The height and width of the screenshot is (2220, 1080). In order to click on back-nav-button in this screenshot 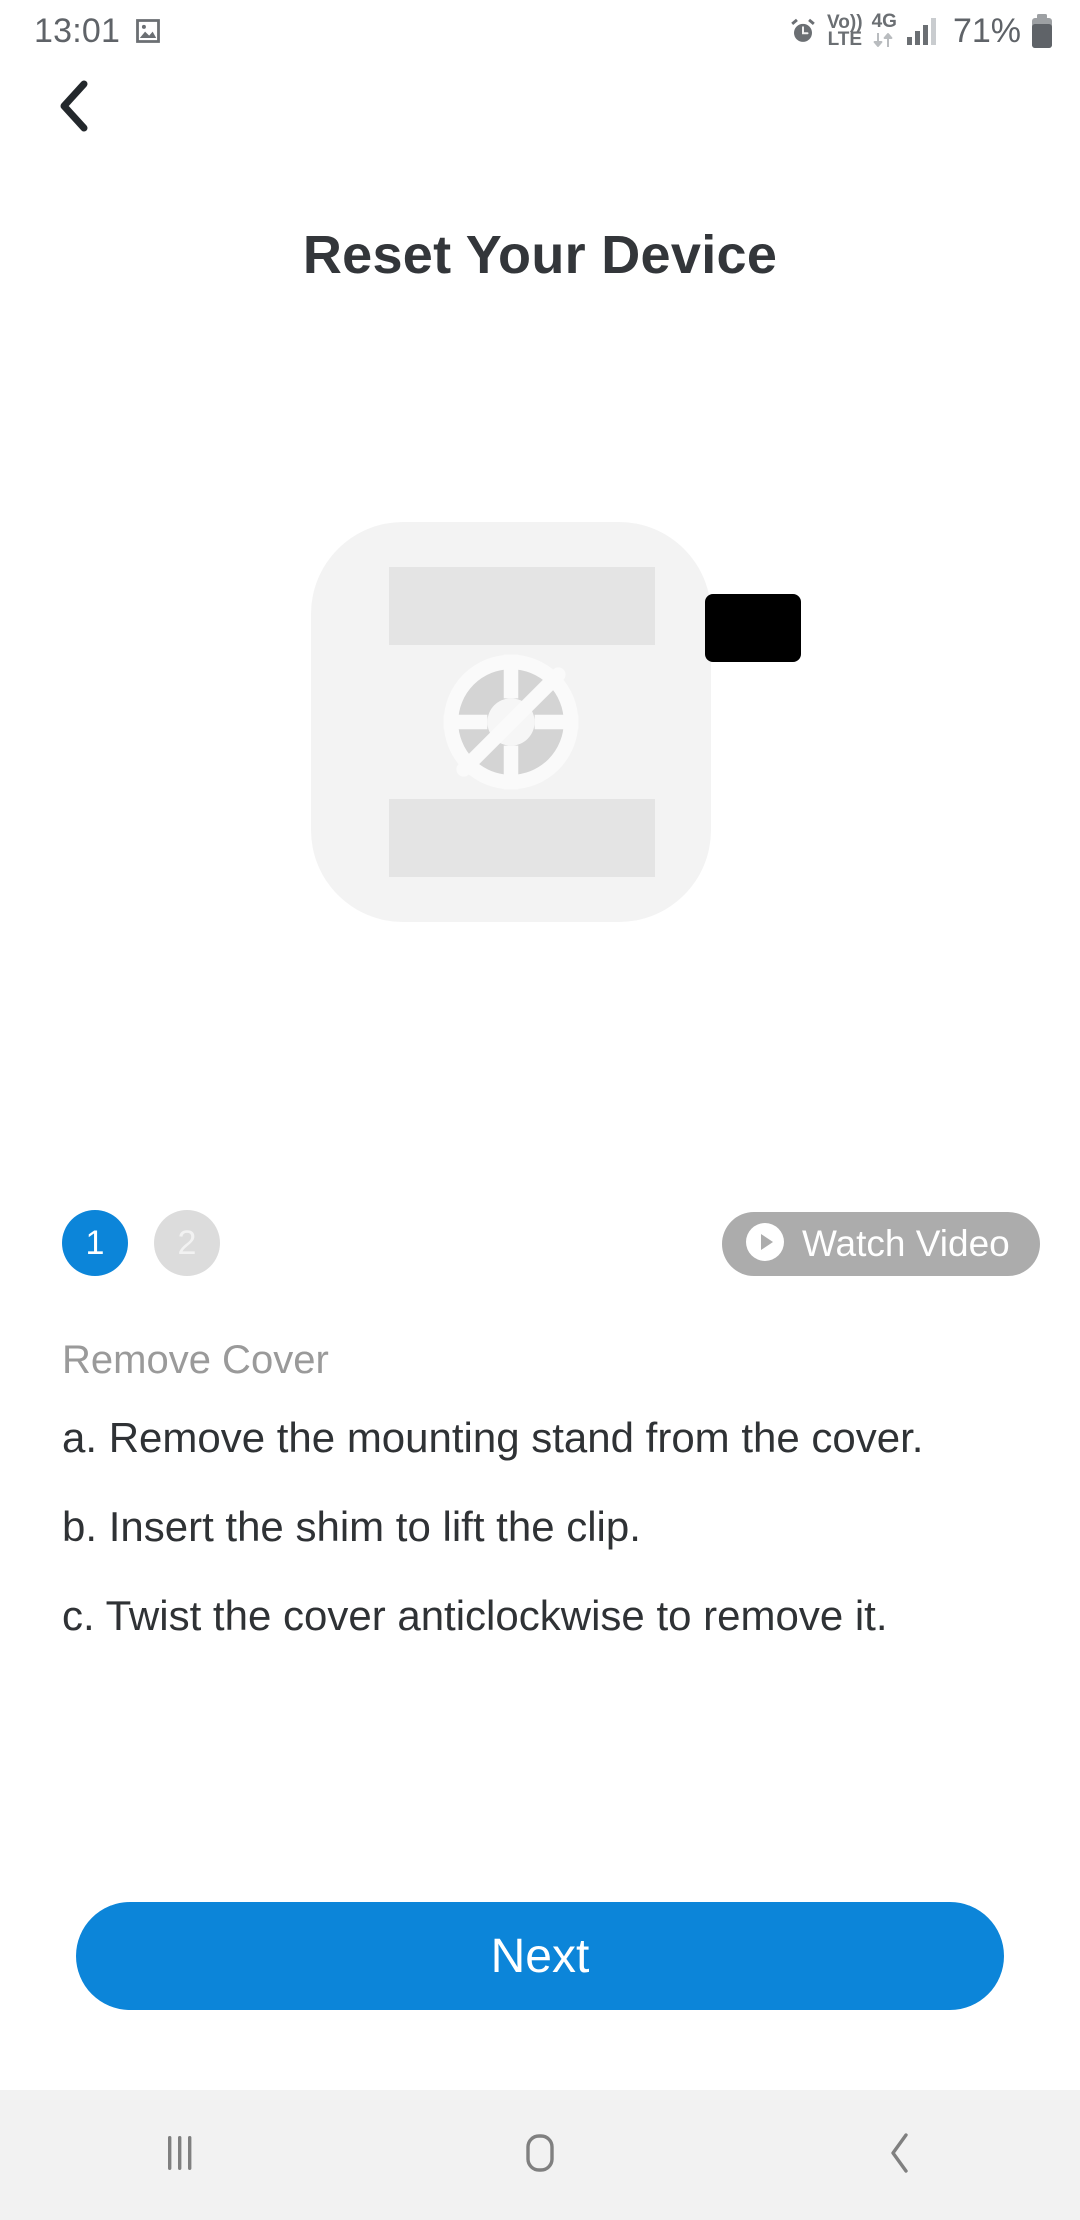, I will do `click(900, 2155)`.